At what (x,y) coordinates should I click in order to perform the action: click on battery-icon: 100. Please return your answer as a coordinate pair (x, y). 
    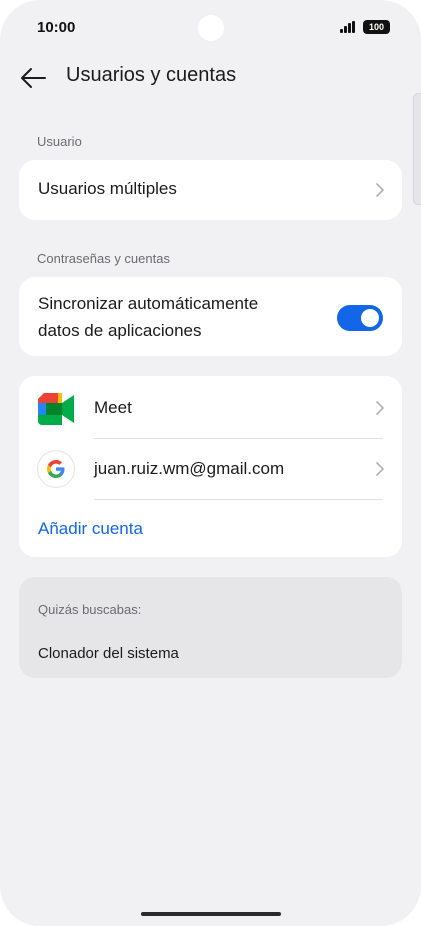
    Looking at the image, I should click on (376, 27).